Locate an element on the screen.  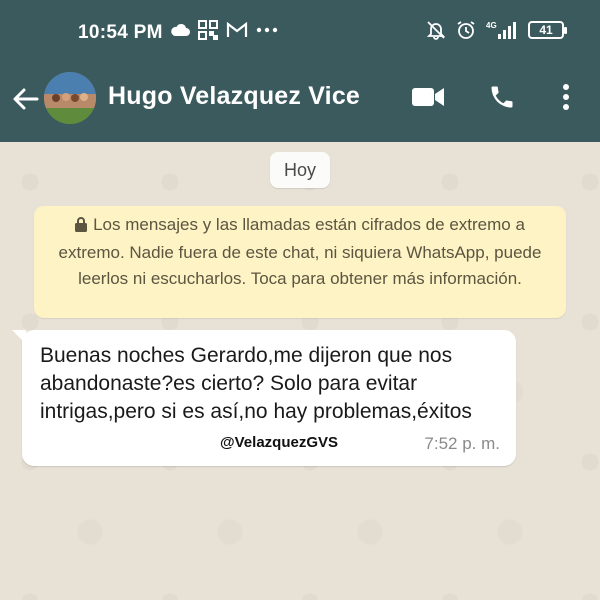
gmail-icon is located at coordinates (237, 30).